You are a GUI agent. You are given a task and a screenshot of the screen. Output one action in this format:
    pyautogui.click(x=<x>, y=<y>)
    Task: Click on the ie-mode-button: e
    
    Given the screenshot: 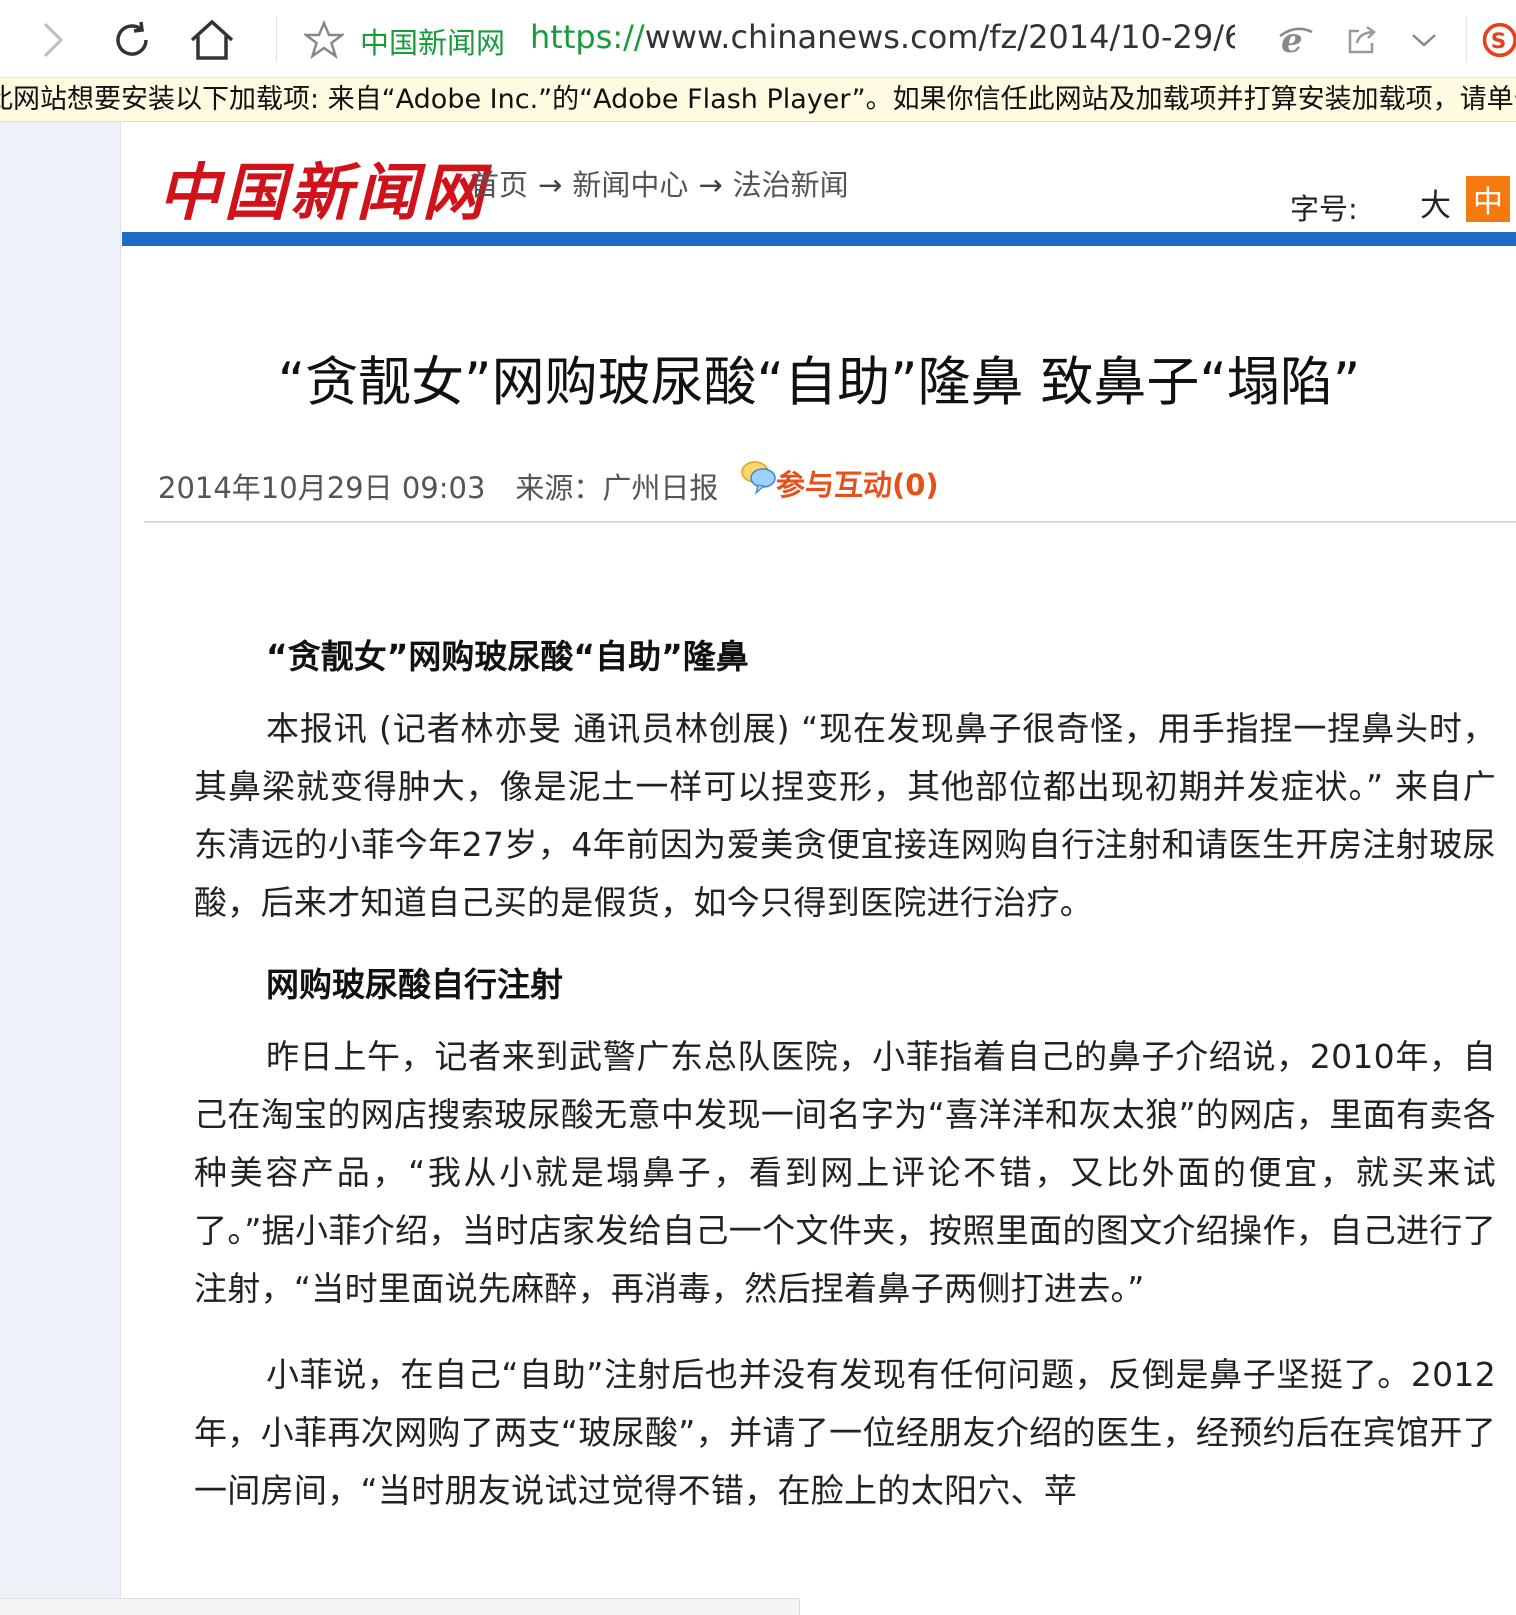 What is the action you would take?
    pyautogui.click(x=1296, y=40)
    